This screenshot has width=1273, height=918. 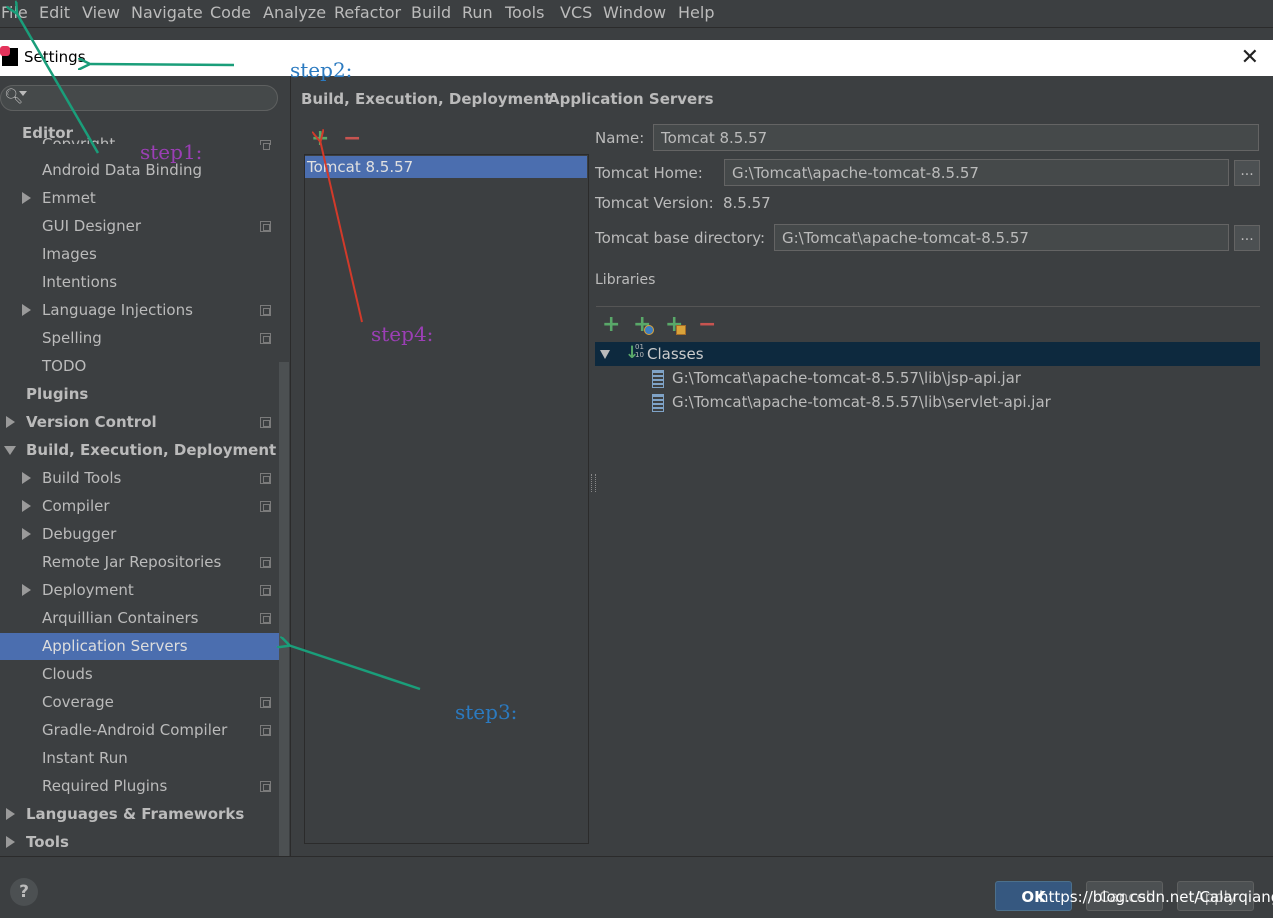 What do you see at coordinates (341, 231) in the screenshot?
I see `step4-arrow` at bounding box center [341, 231].